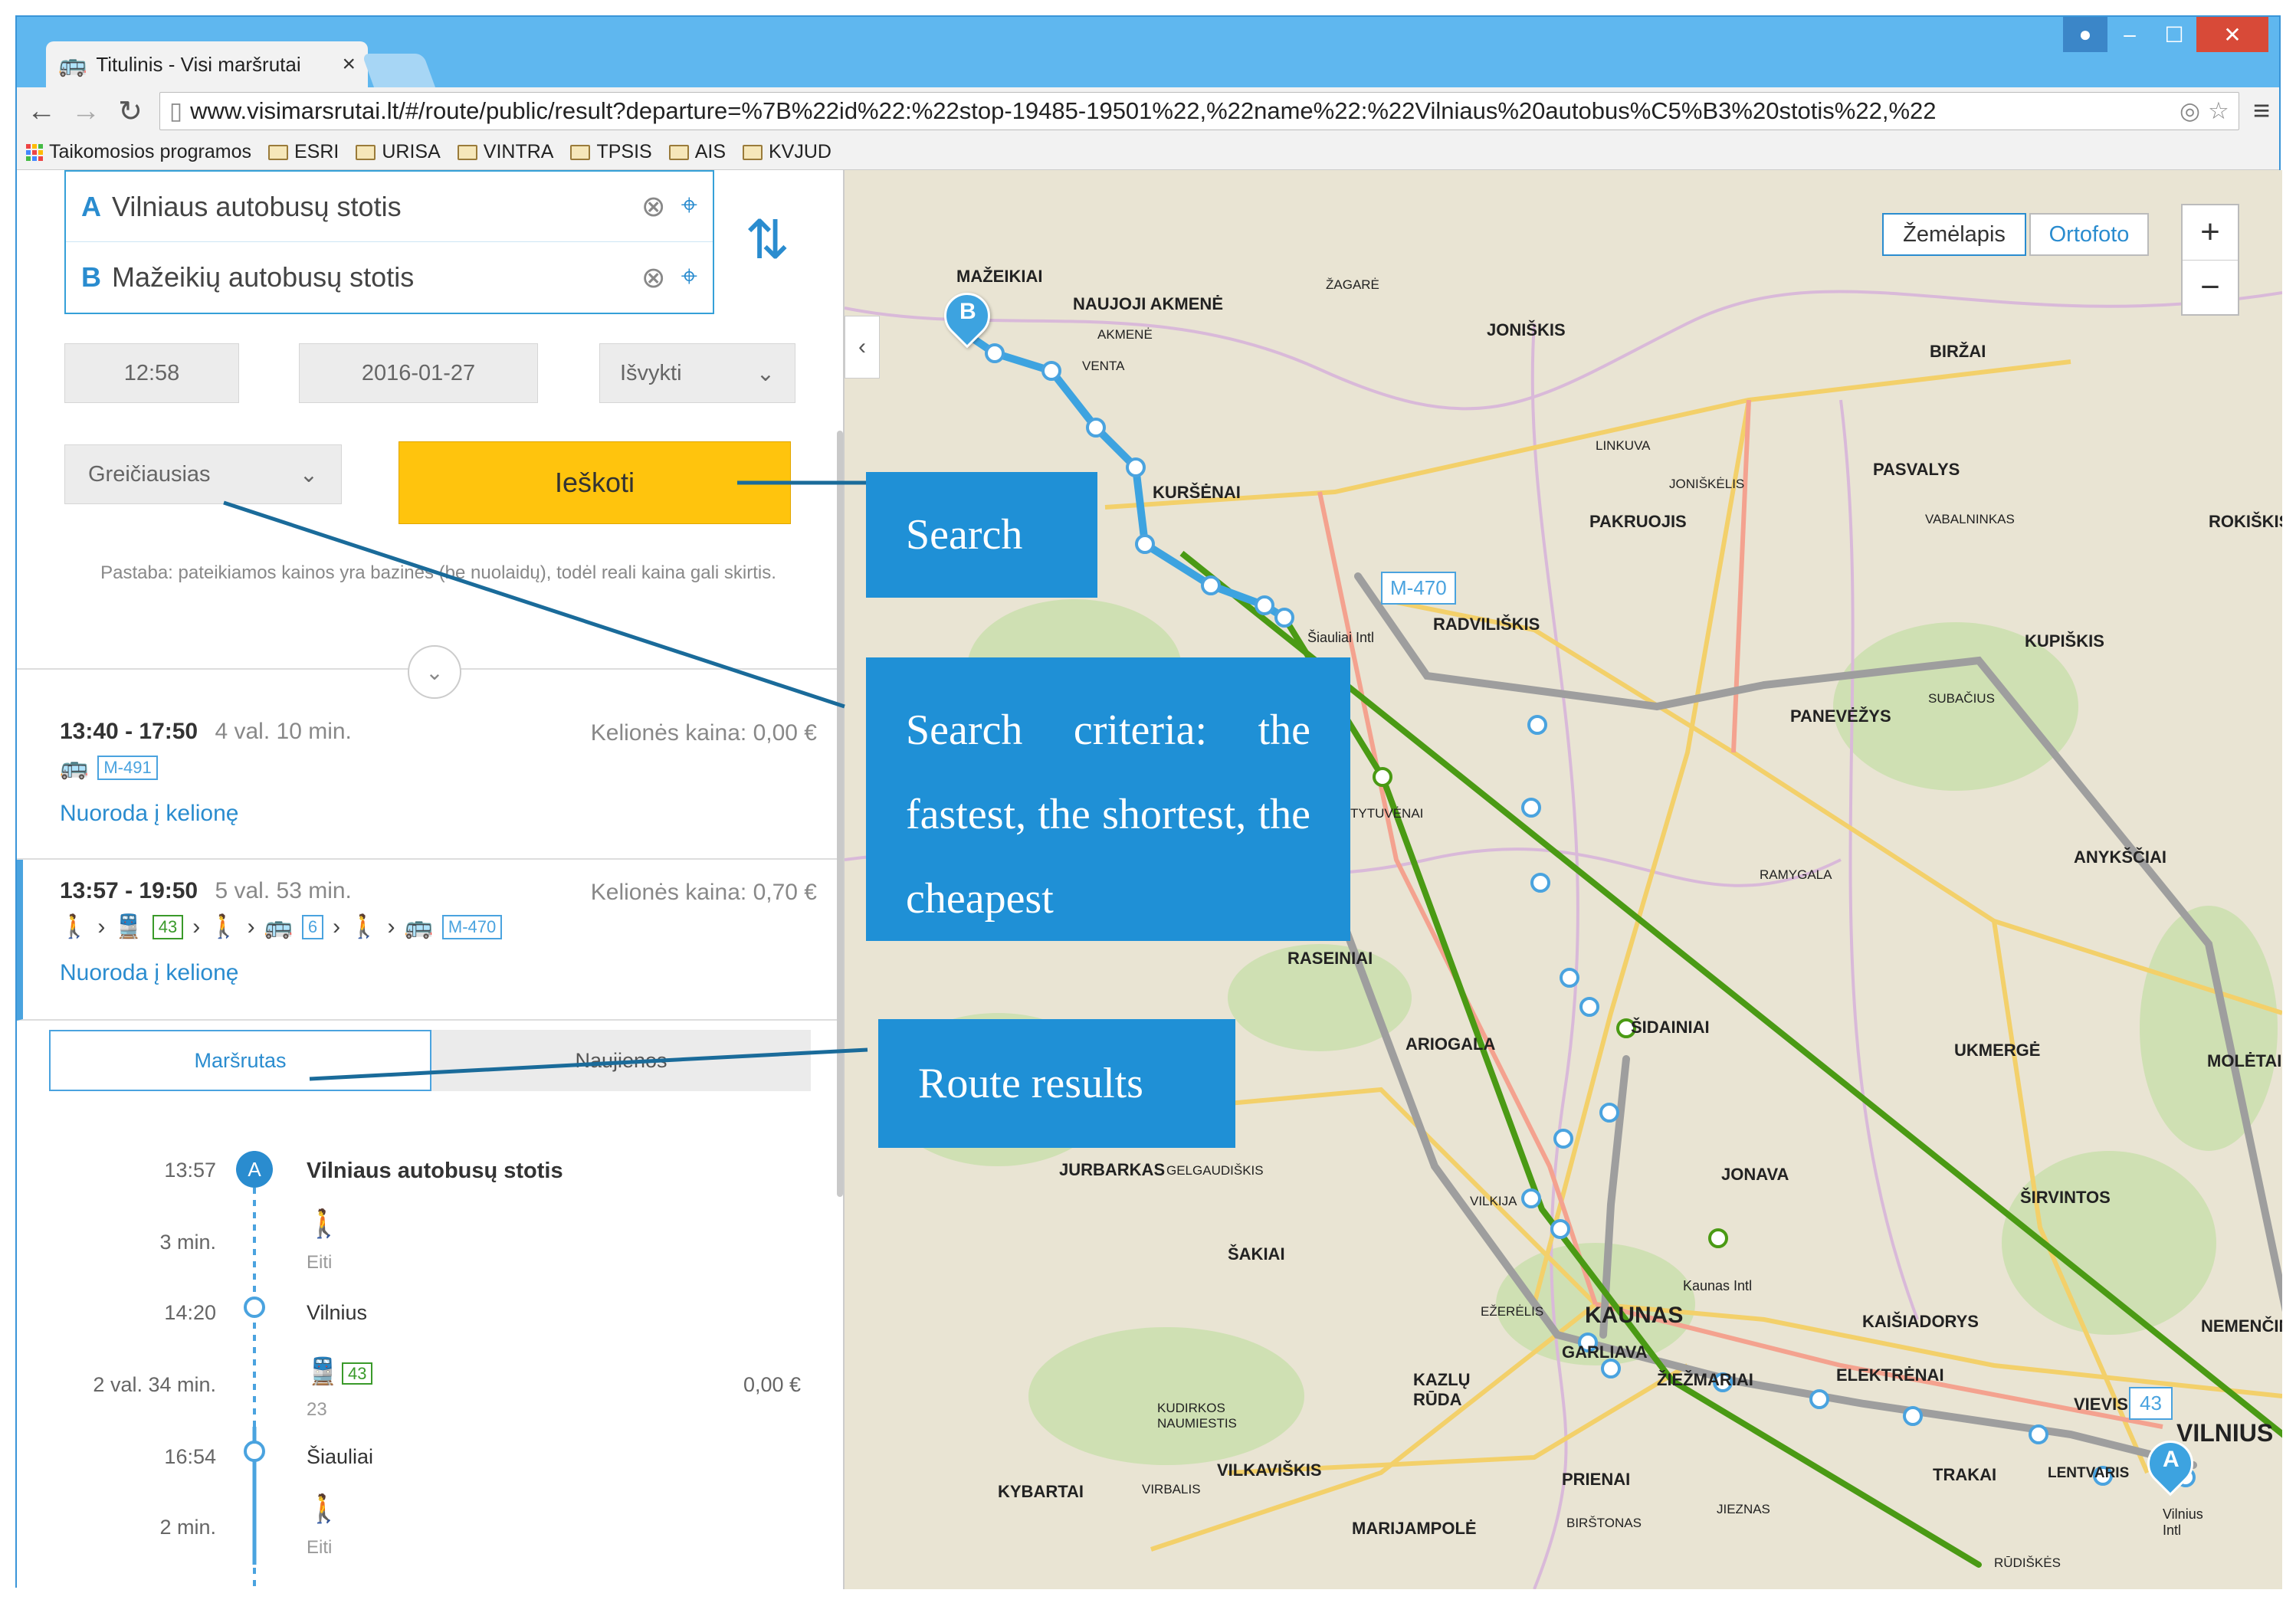  I want to click on maximize-icon: ☐, so click(2174, 34).